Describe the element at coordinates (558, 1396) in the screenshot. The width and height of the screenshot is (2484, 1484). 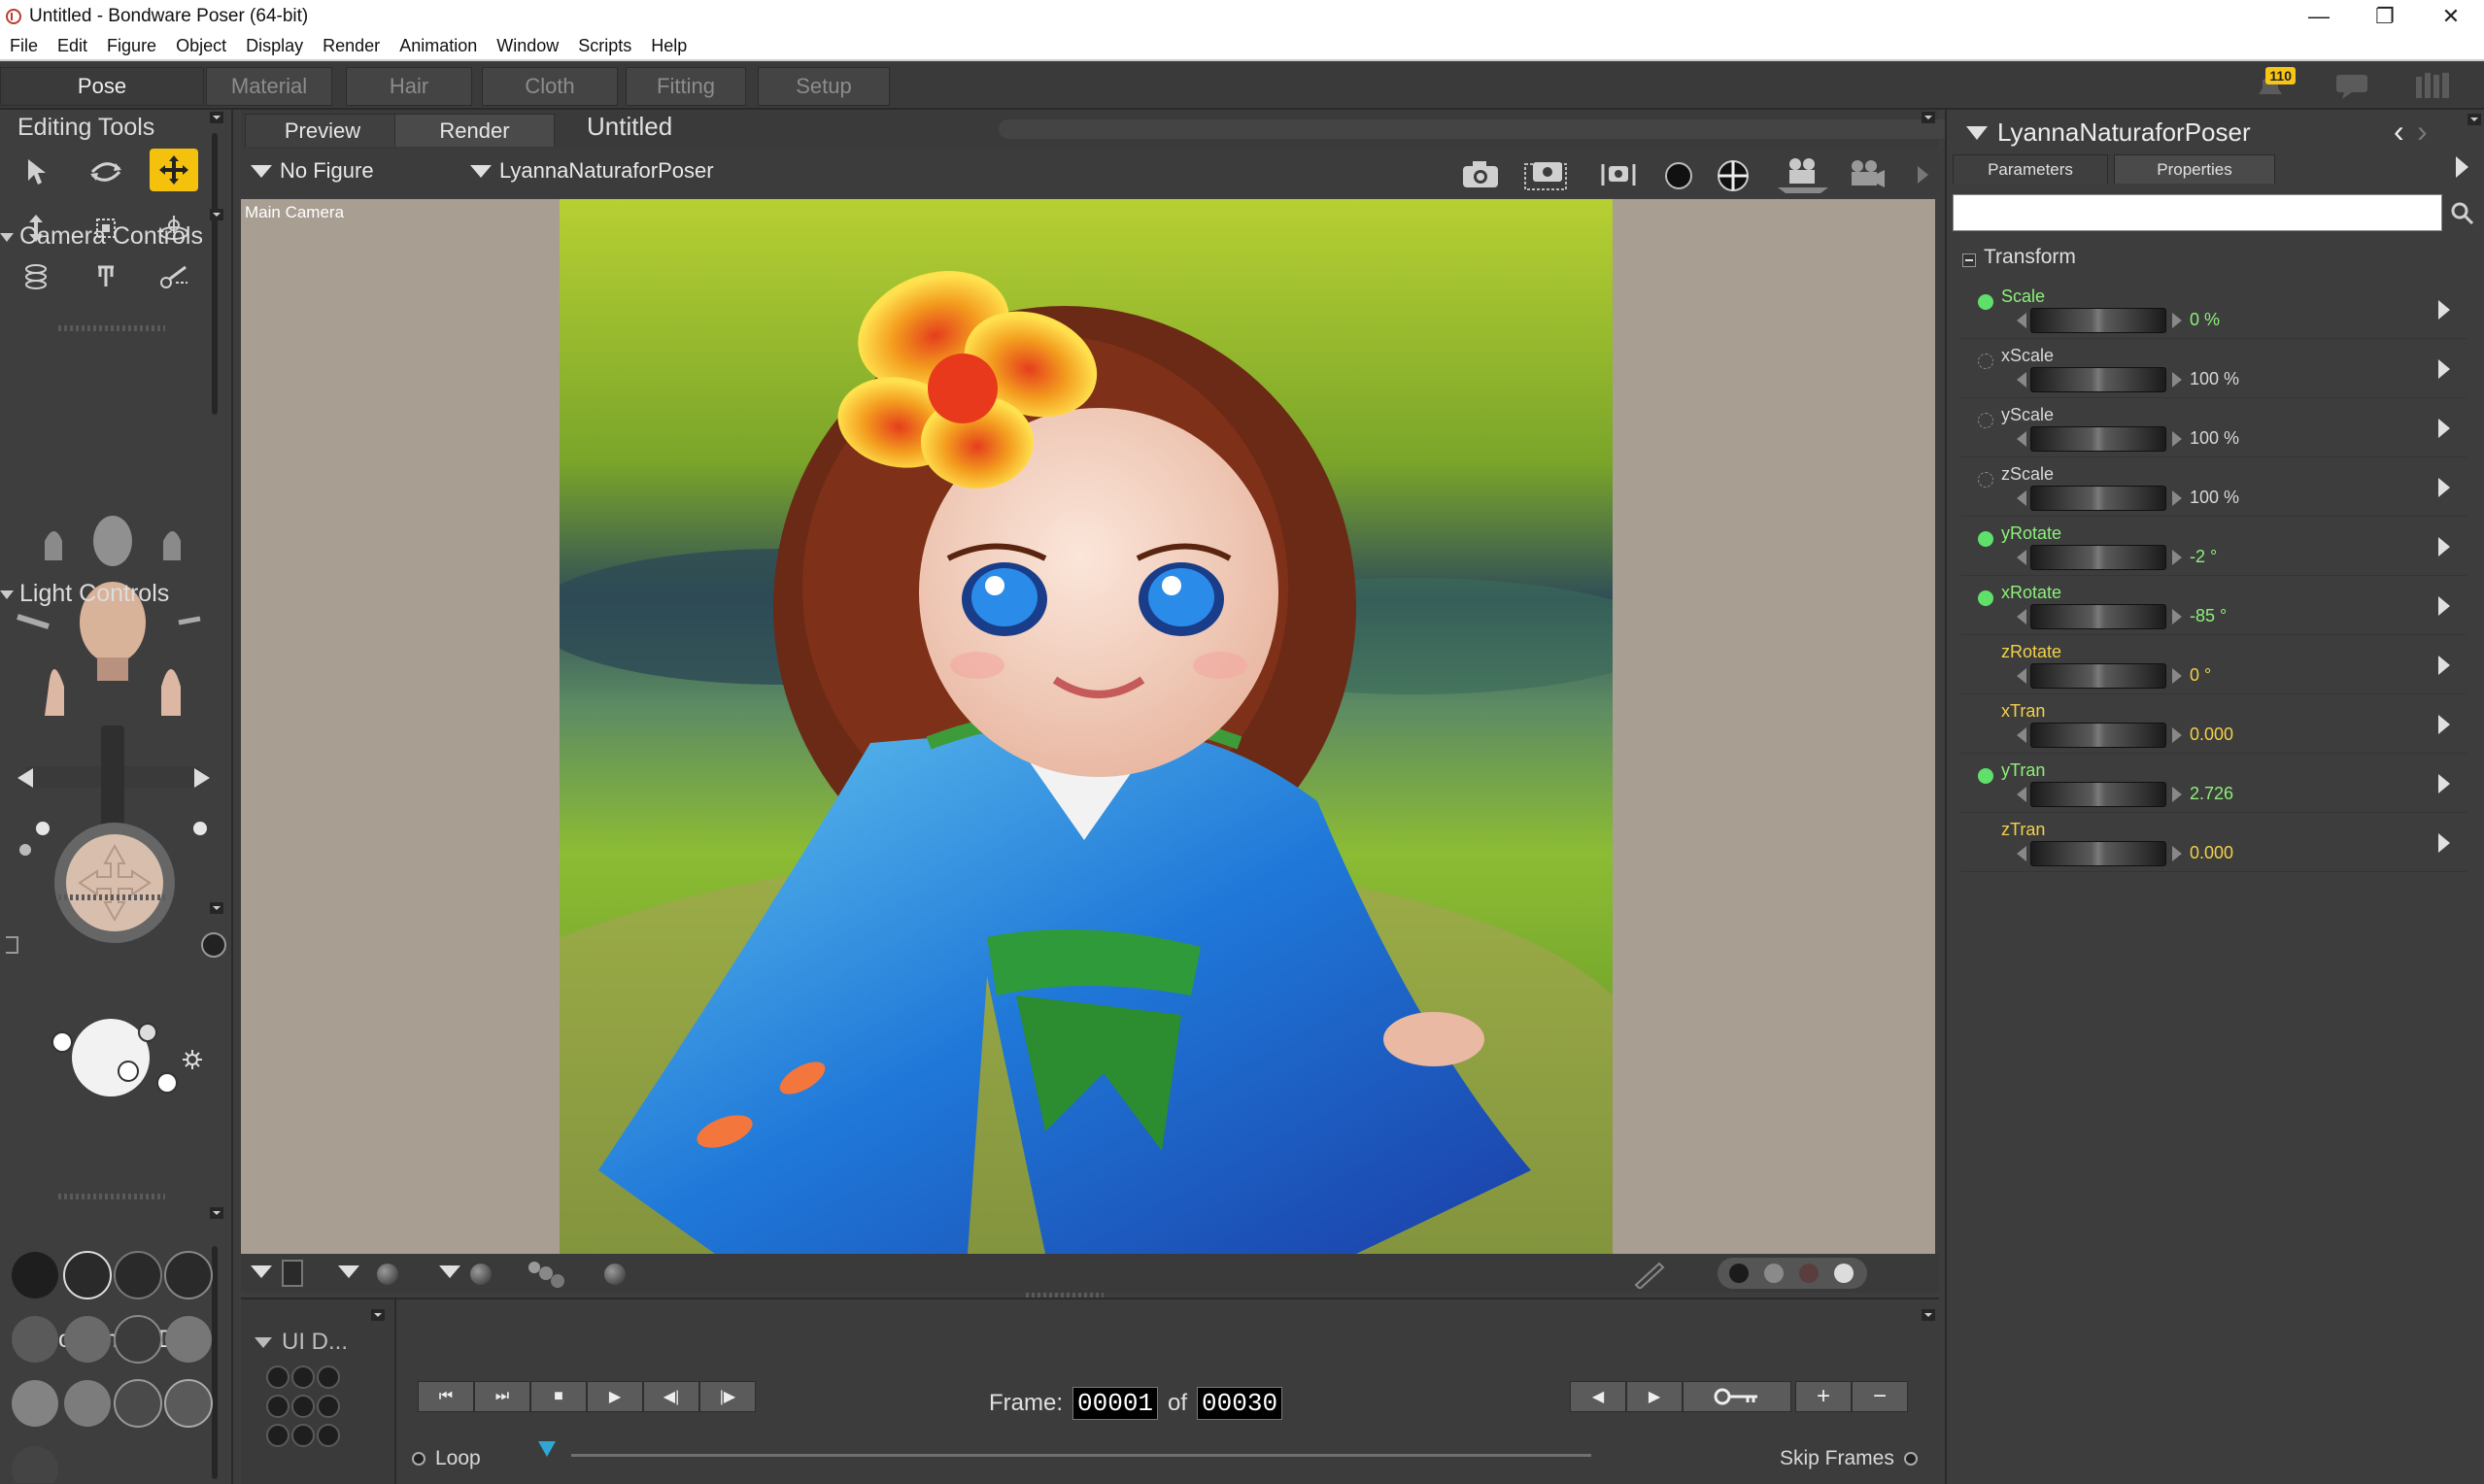
I see `stop-button: ■` at that location.